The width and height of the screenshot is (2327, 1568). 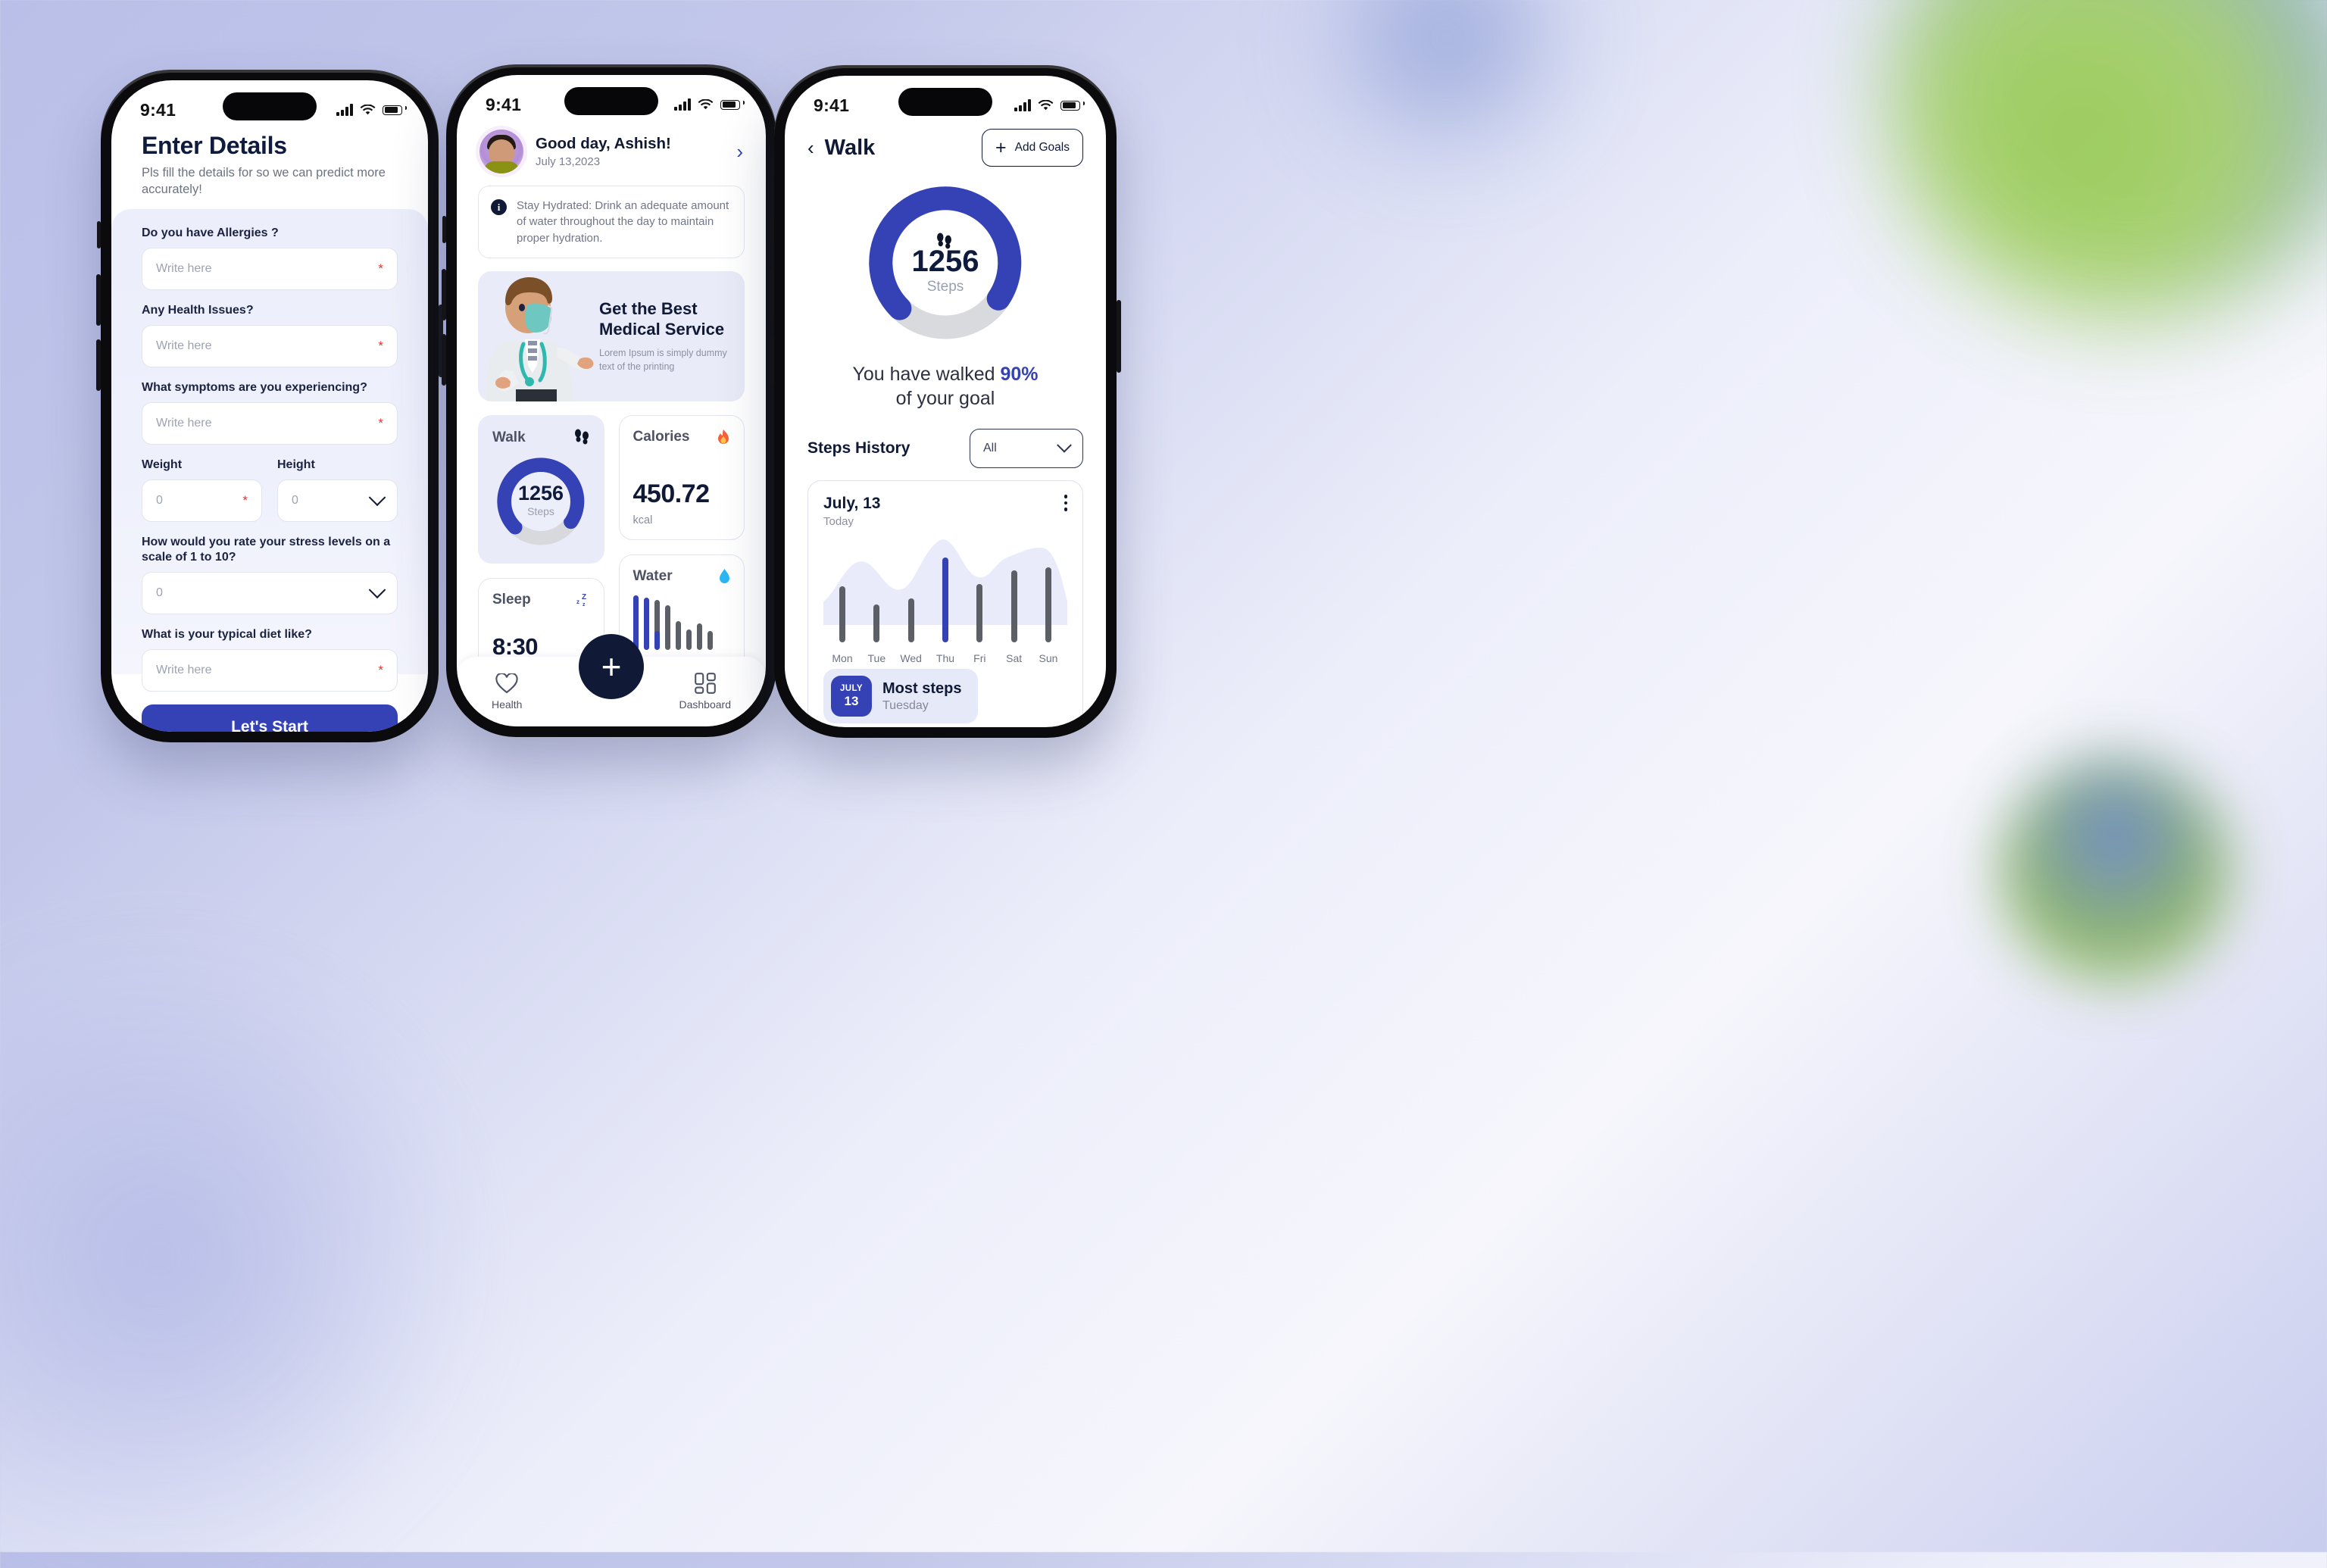 I want to click on chevron-right-icon: ›, so click(x=739, y=152).